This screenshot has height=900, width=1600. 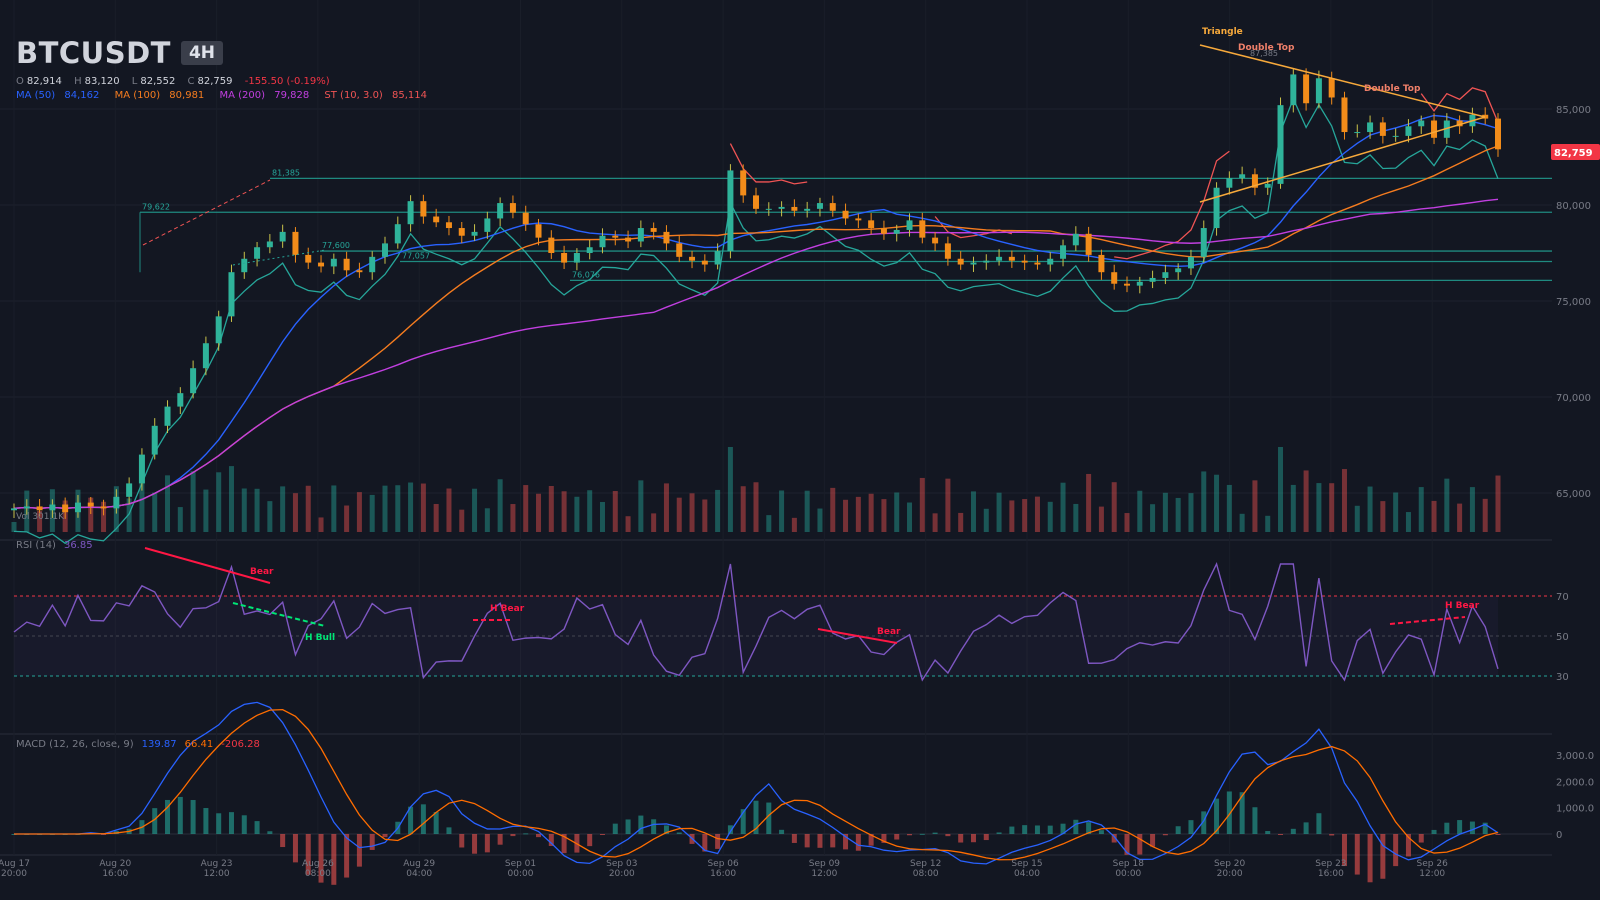 I want to click on ma50-legend: MA (50) 84,162, so click(x=60, y=95).